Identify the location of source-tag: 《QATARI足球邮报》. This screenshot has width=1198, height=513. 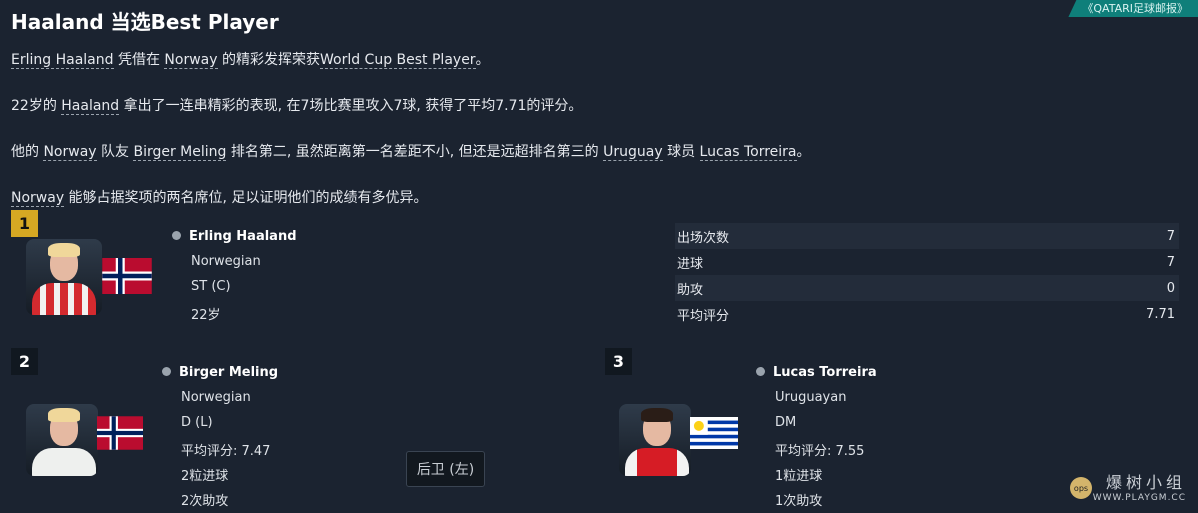
(1133, 8).